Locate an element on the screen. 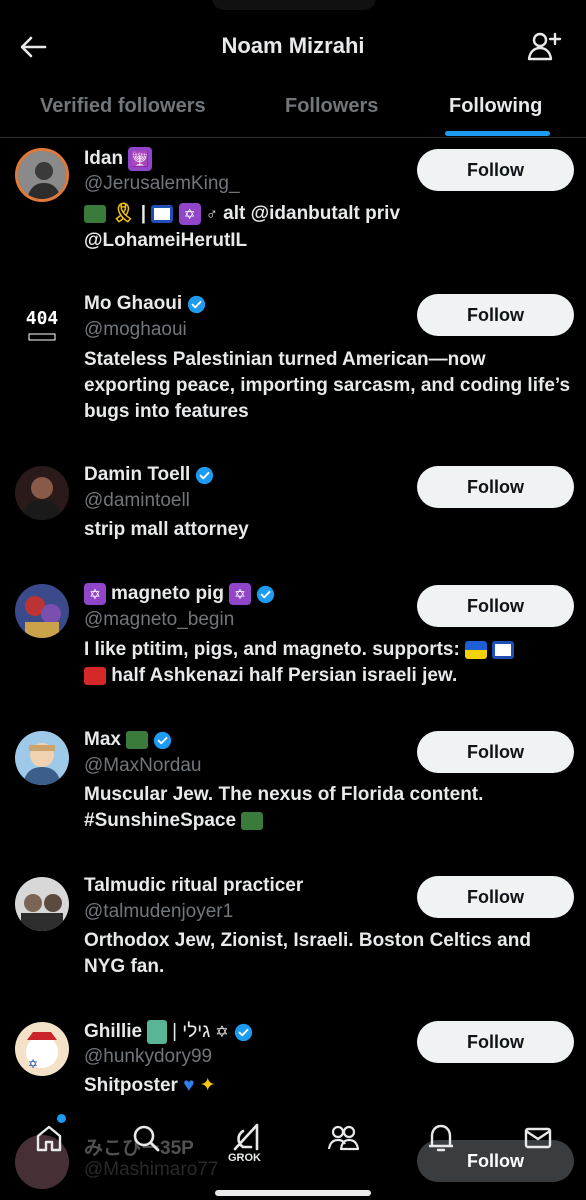  user-name: Damin Toell is located at coordinates (149, 475).